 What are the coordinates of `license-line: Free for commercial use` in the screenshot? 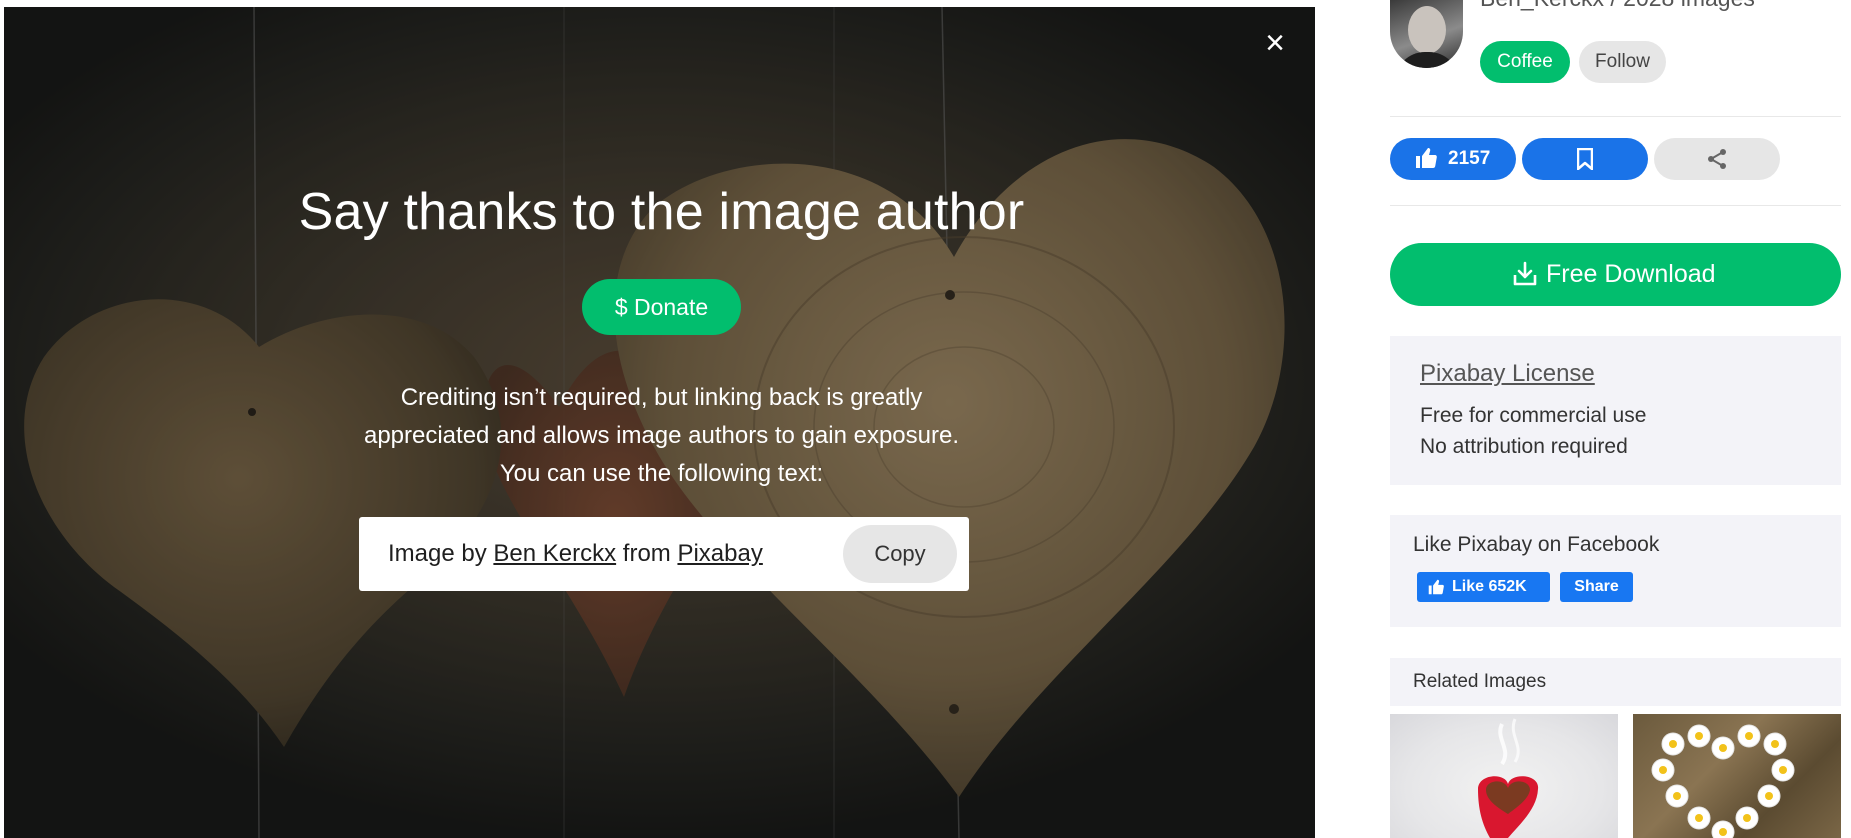 It's located at (1533, 415).